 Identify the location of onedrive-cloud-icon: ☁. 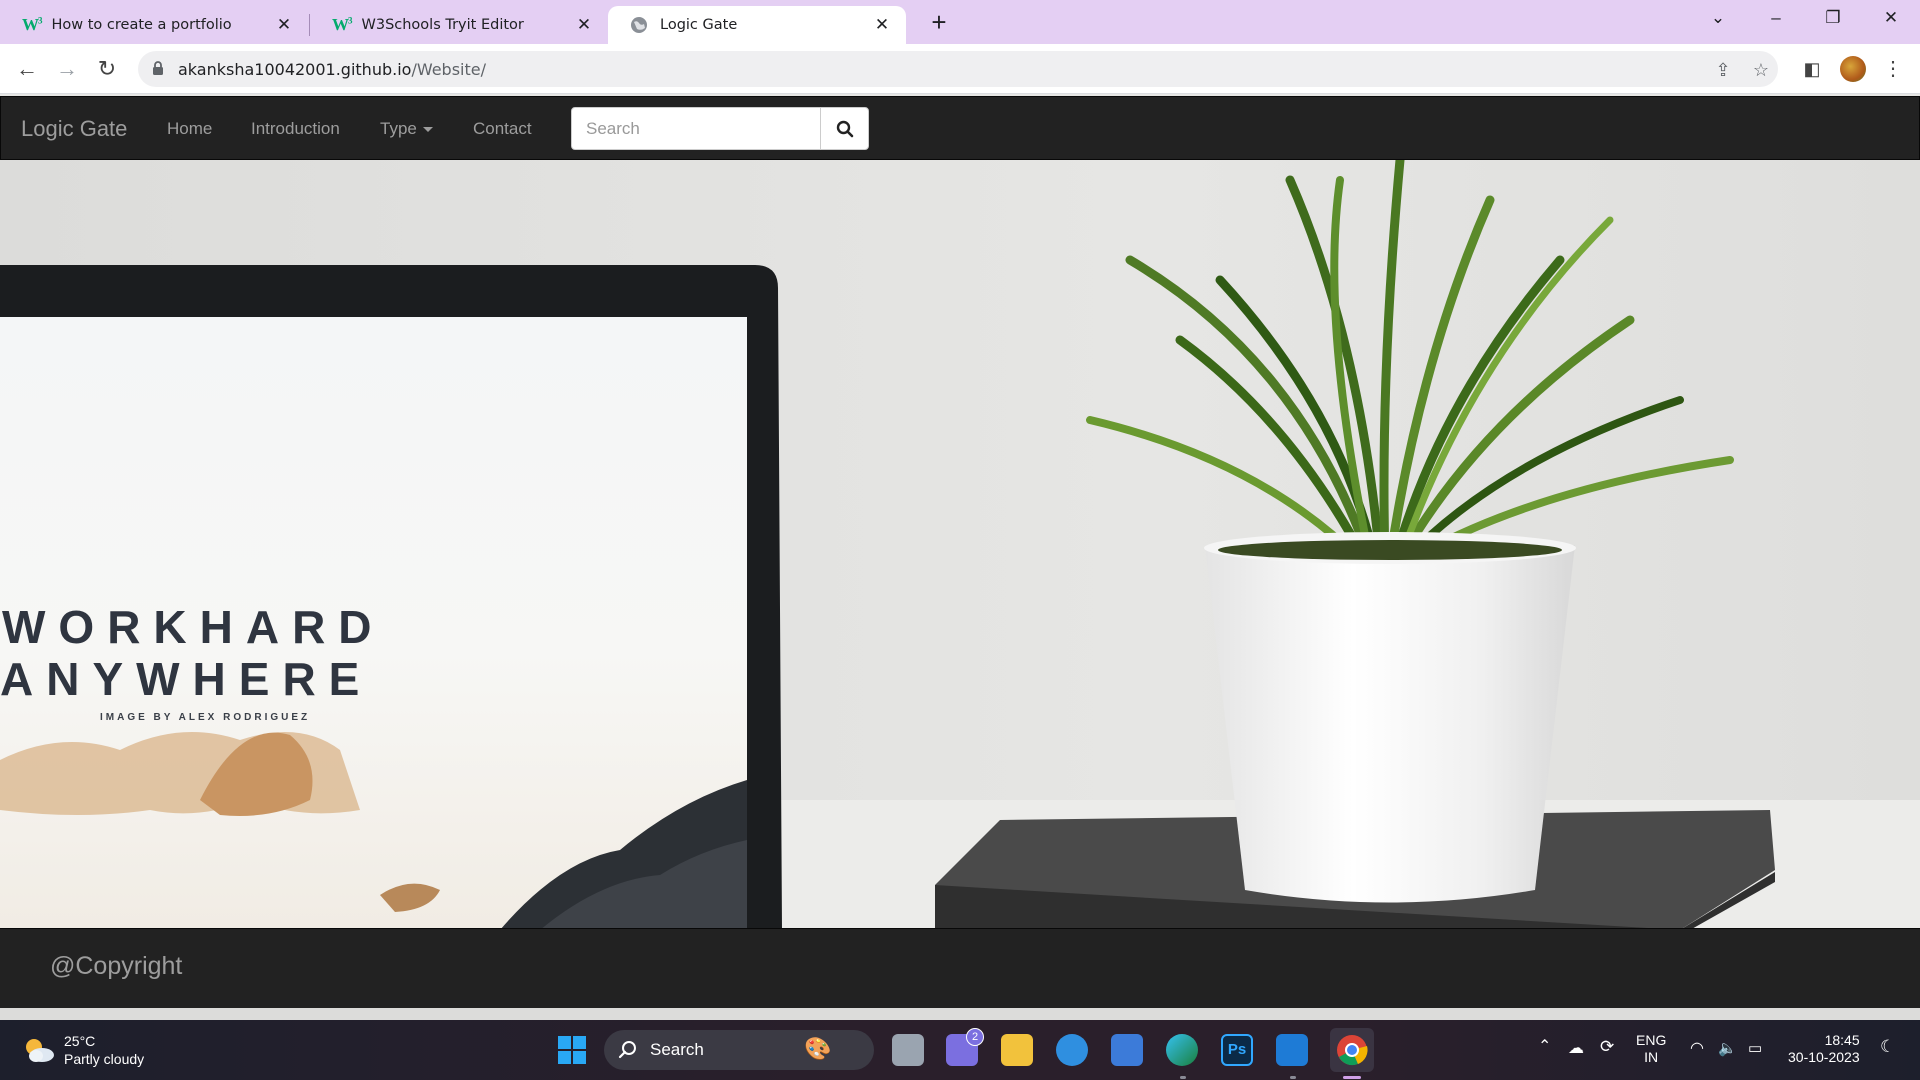
(1576, 1048).